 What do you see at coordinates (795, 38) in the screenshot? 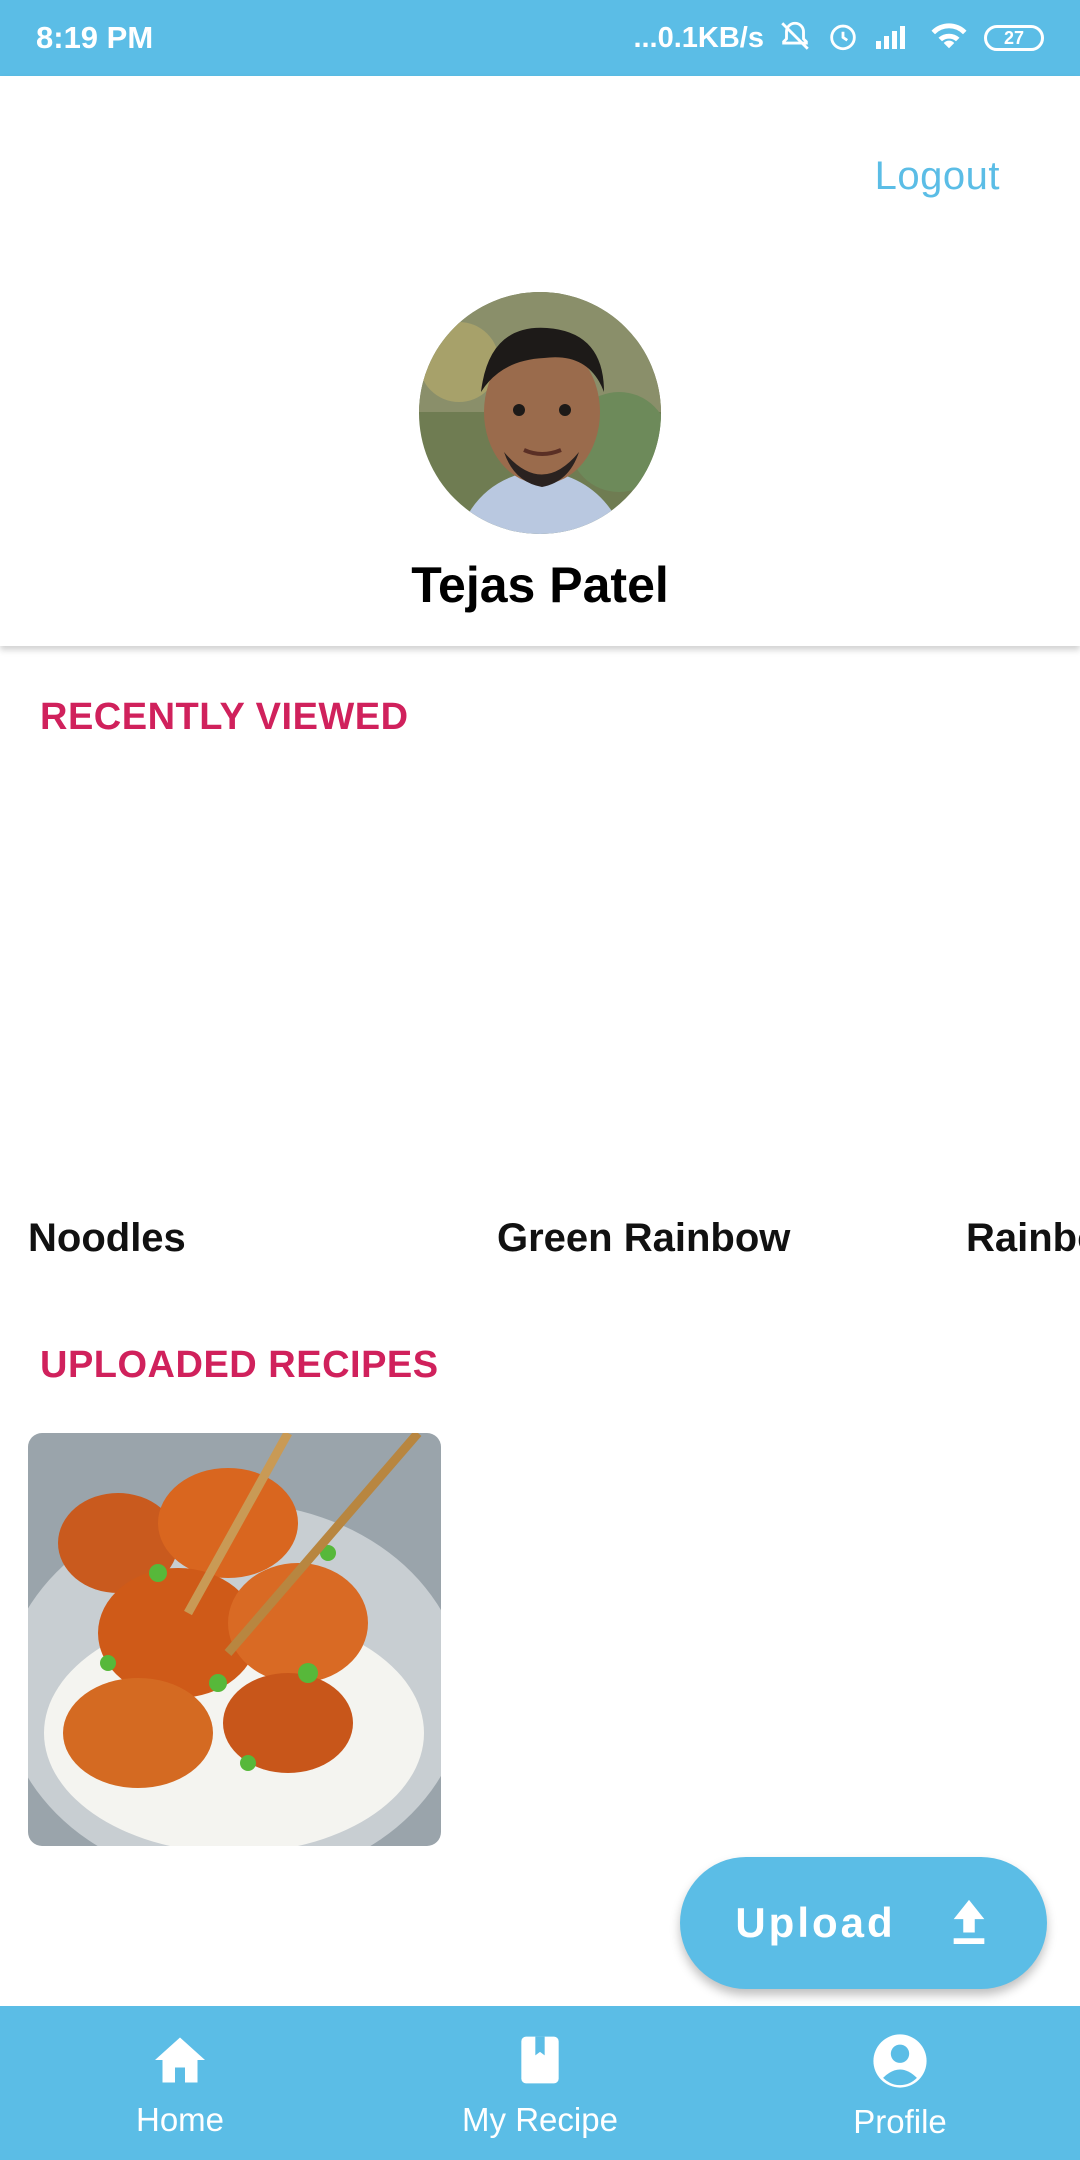
I see `mute-icon` at bounding box center [795, 38].